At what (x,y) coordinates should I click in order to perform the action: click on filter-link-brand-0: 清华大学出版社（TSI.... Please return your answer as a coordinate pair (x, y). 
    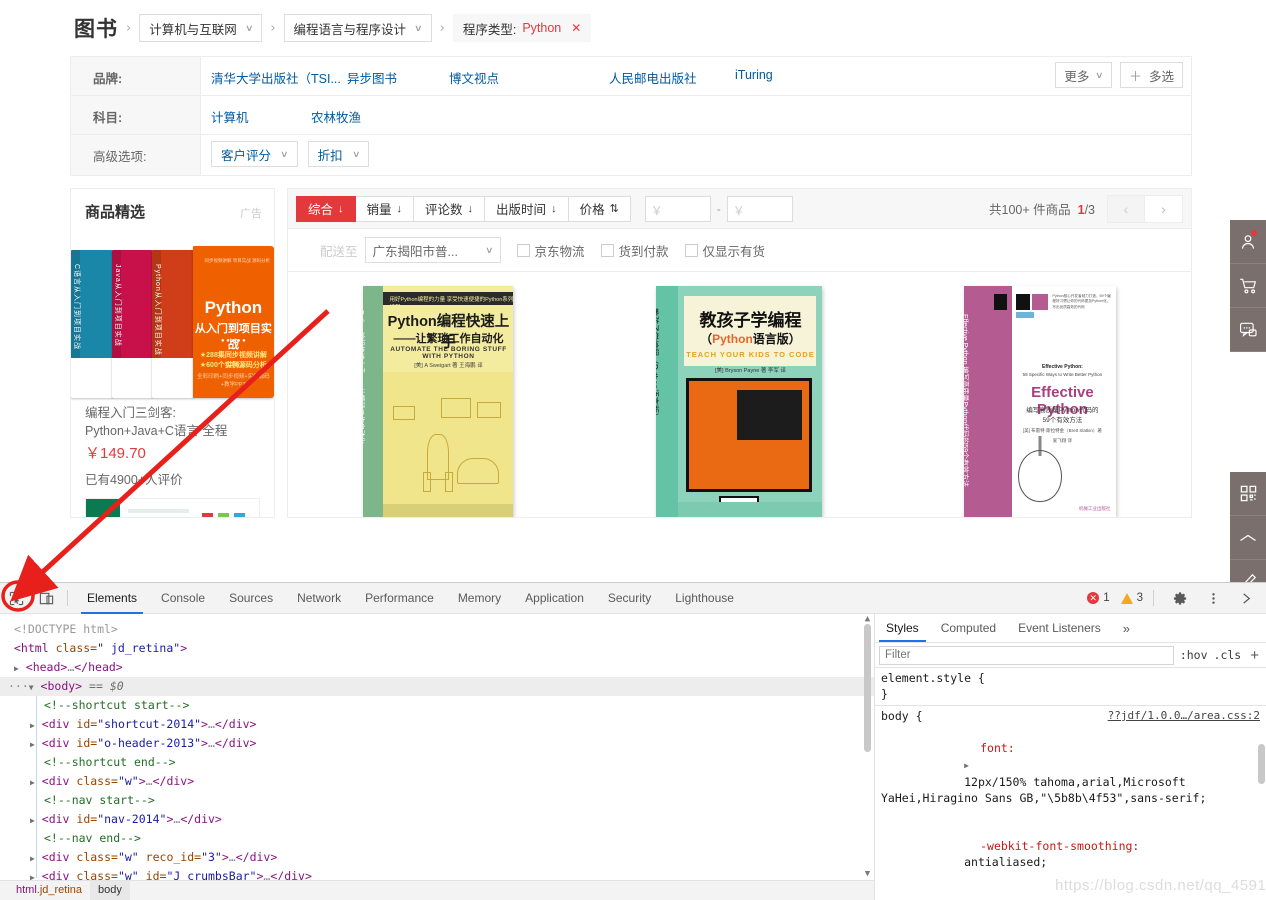
    Looking at the image, I should click on (276, 77).